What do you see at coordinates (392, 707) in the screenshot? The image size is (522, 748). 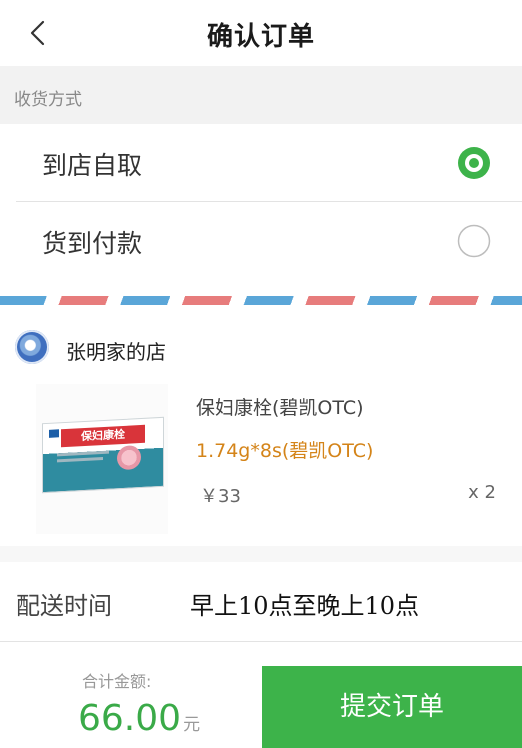 I see `submit-order-button: 提交订单` at bounding box center [392, 707].